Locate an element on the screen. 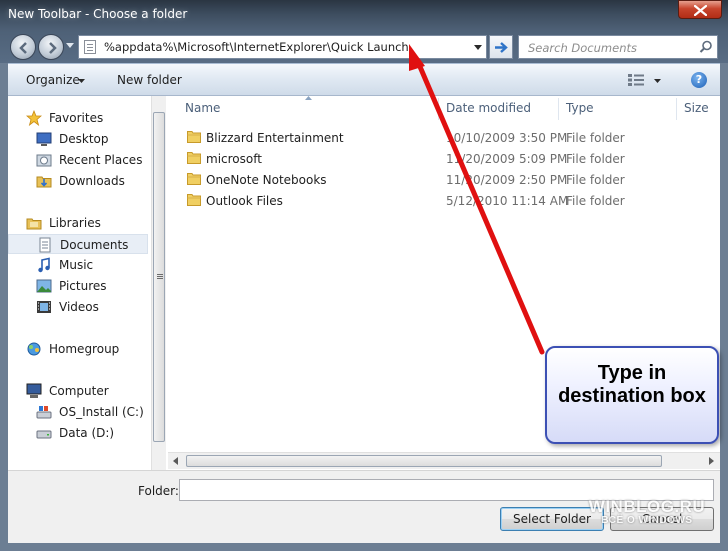  window-title: New Toolbar - Choose a folder is located at coordinates (98, 14).